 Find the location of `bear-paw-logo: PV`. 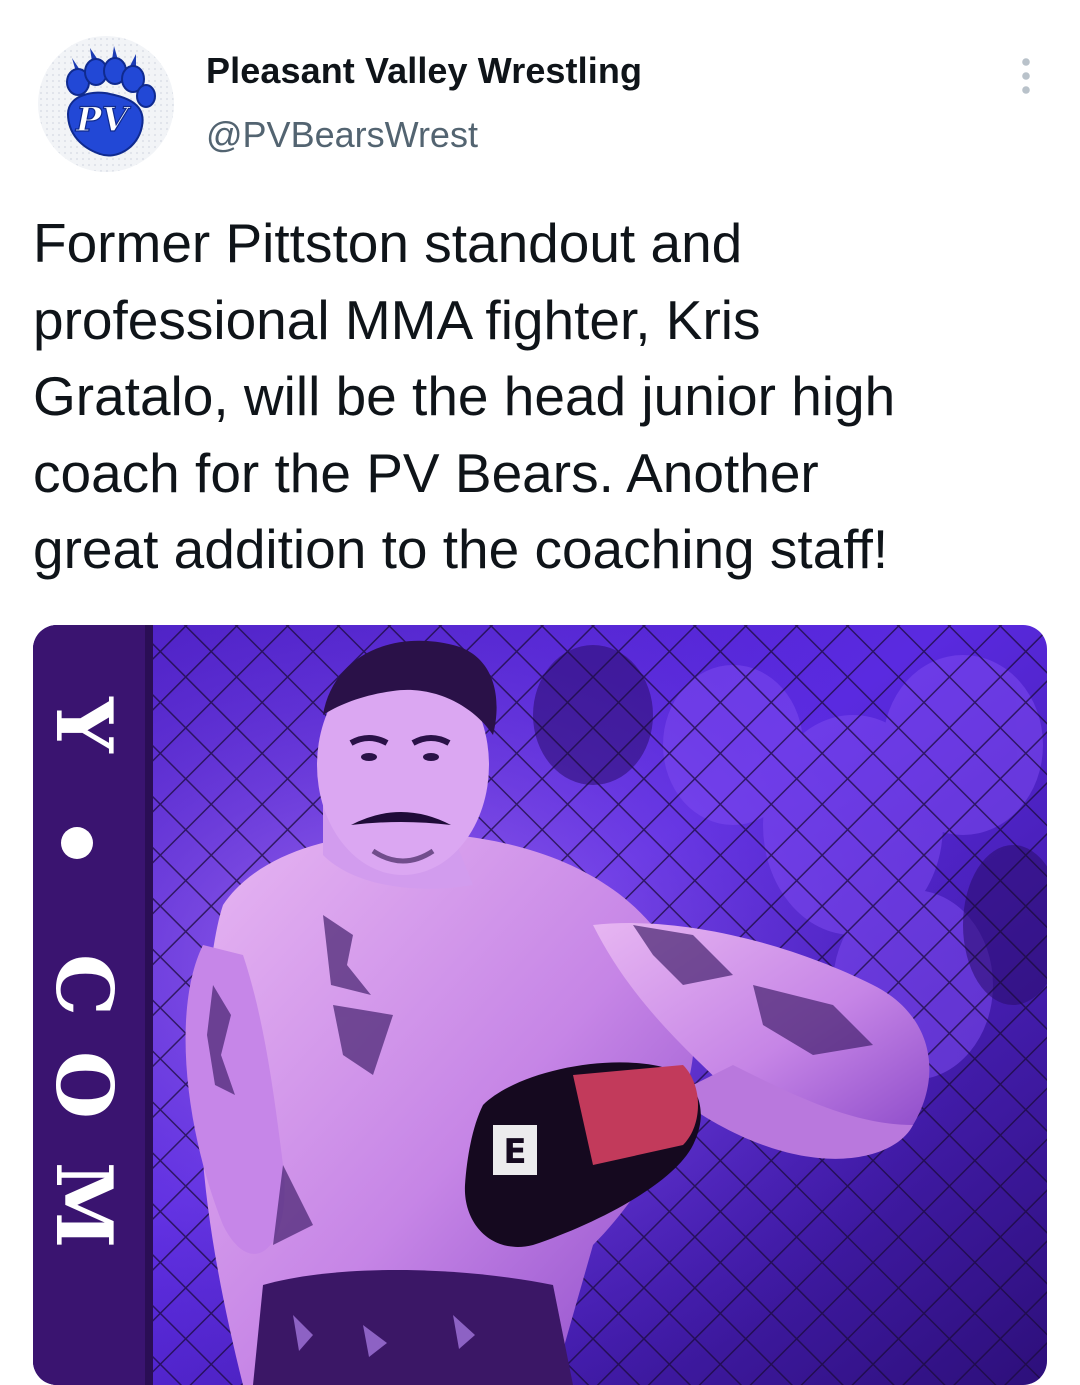

bear-paw-logo: PV is located at coordinates (106, 104).